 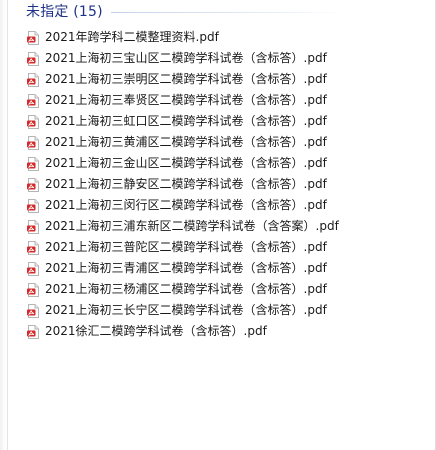 I want to click on navigation-pane-edge, so click(x=4, y=225).